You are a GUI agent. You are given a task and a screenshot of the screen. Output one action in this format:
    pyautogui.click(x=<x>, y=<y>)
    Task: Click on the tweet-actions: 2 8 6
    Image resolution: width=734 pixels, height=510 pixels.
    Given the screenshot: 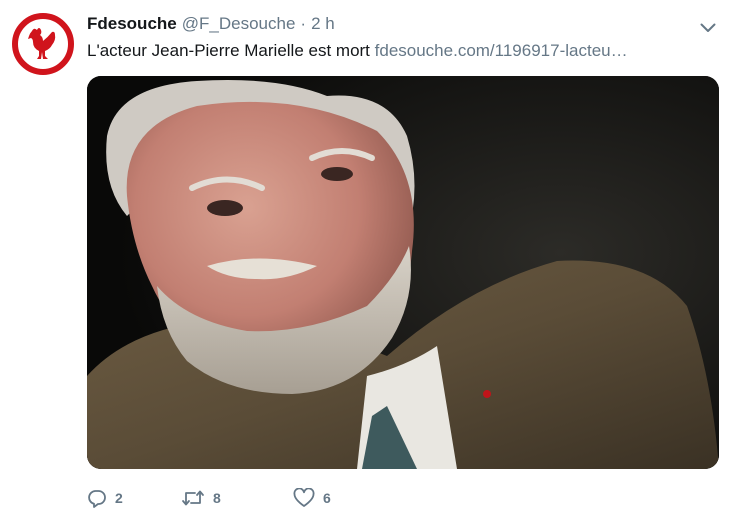 What is the action you would take?
    pyautogui.click(x=209, y=498)
    